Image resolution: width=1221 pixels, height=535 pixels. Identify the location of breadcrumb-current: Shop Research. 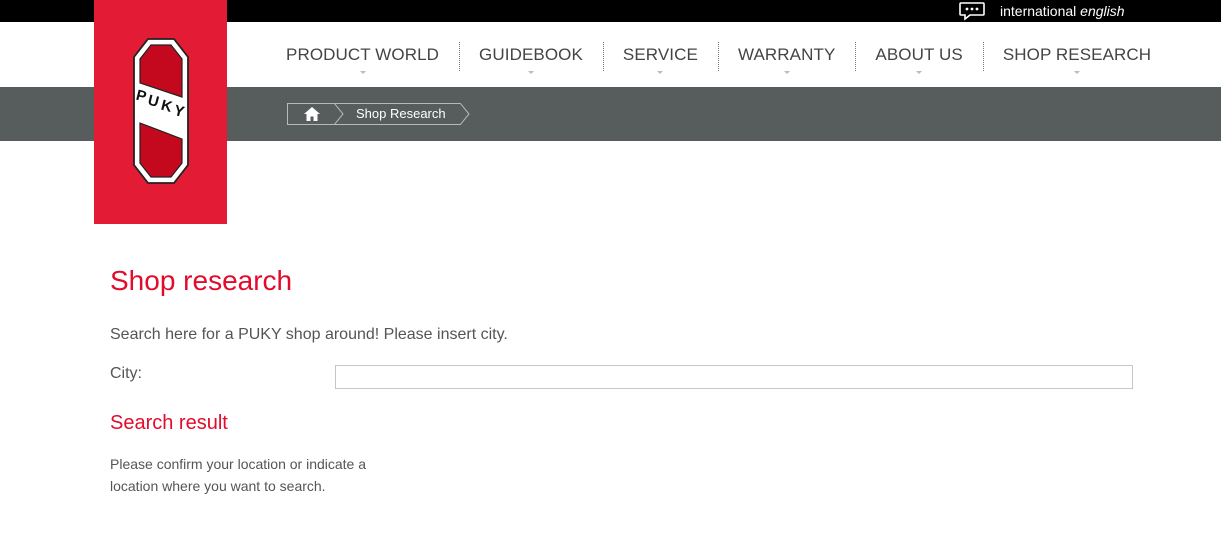
(397, 114).